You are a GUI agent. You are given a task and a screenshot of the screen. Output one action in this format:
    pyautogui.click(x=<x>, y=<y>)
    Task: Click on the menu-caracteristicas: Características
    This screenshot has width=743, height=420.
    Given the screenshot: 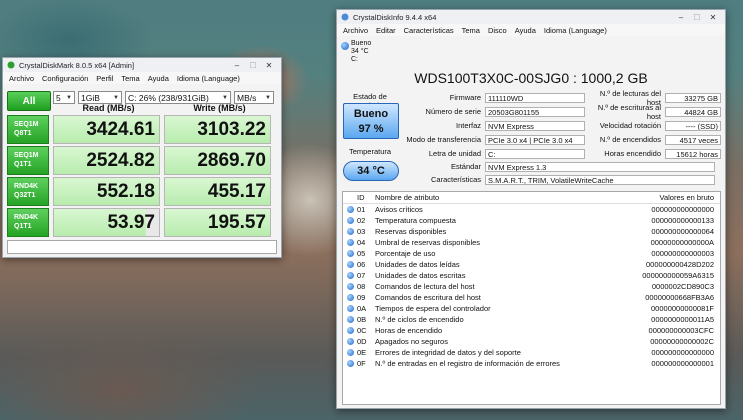 What is the action you would take?
    pyautogui.click(x=429, y=30)
    